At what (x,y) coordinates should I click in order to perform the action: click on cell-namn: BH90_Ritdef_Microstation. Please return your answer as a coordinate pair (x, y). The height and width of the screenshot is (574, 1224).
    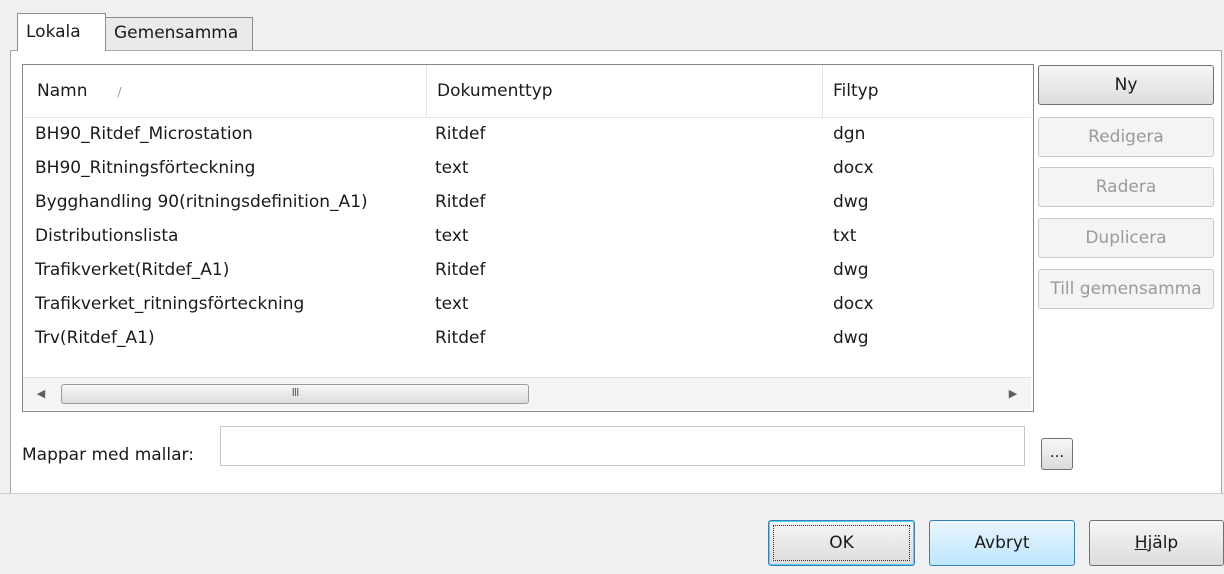
    Looking at the image, I should click on (144, 134).